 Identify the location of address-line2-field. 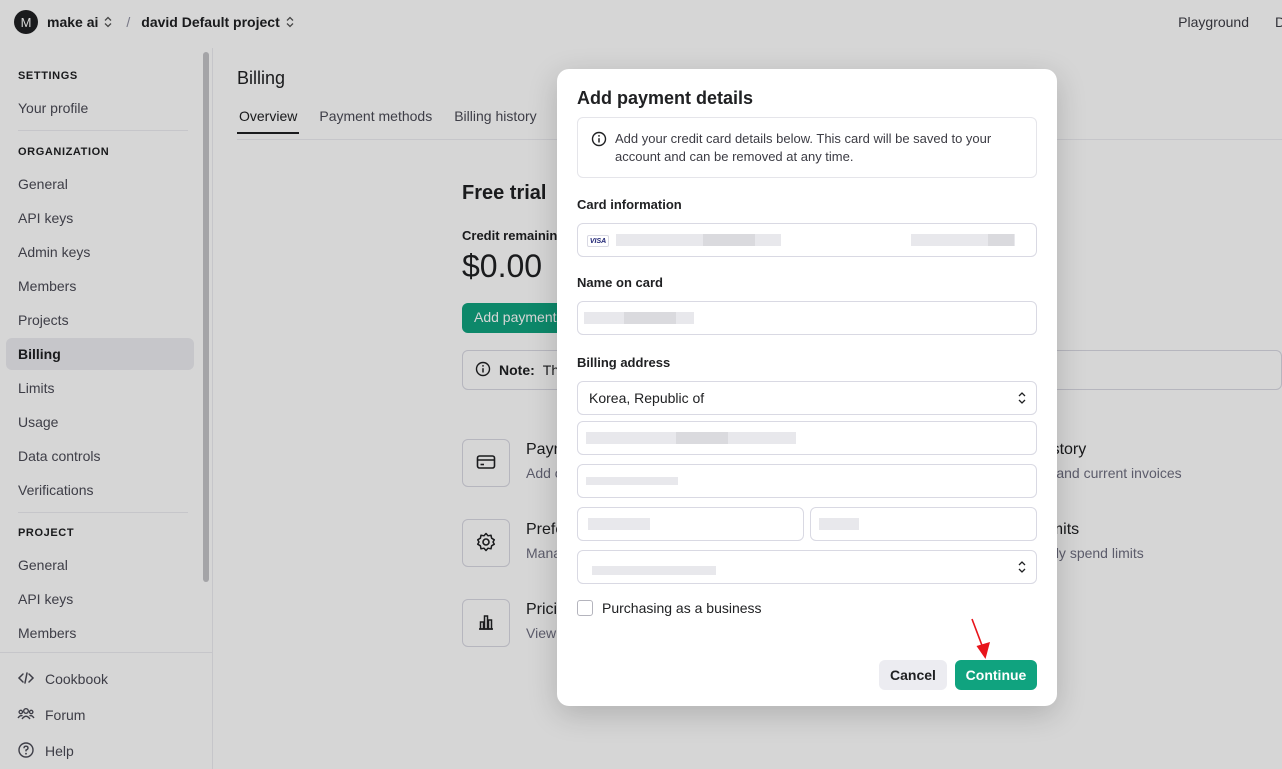
(807, 481).